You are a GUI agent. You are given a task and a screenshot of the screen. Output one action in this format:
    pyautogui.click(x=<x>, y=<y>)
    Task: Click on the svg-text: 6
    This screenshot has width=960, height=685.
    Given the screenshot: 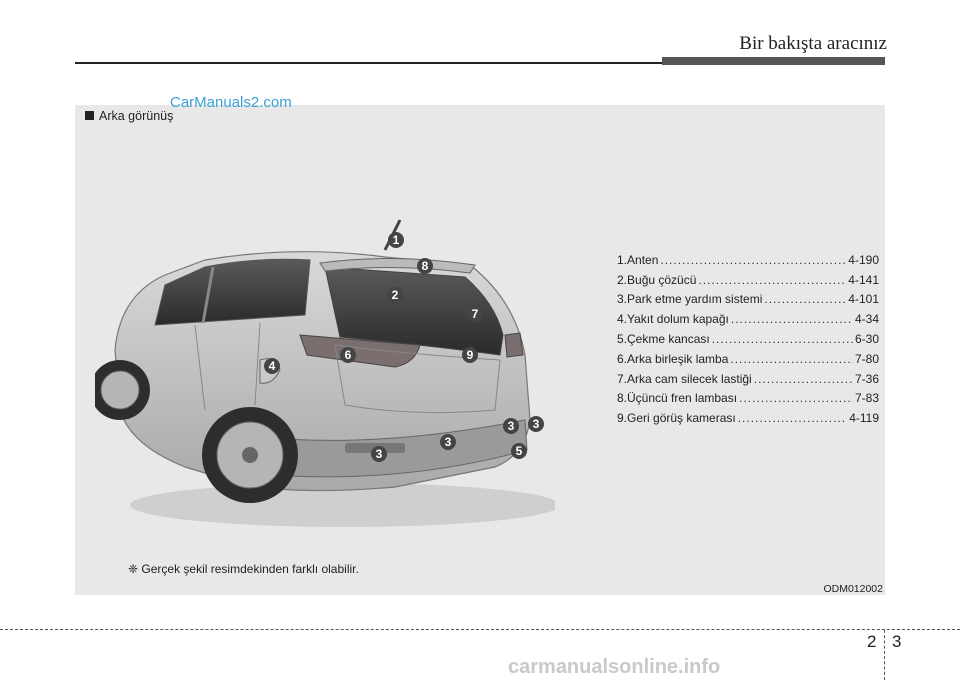 What is the action you would take?
    pyautogui.click(x=348, y=355)
    